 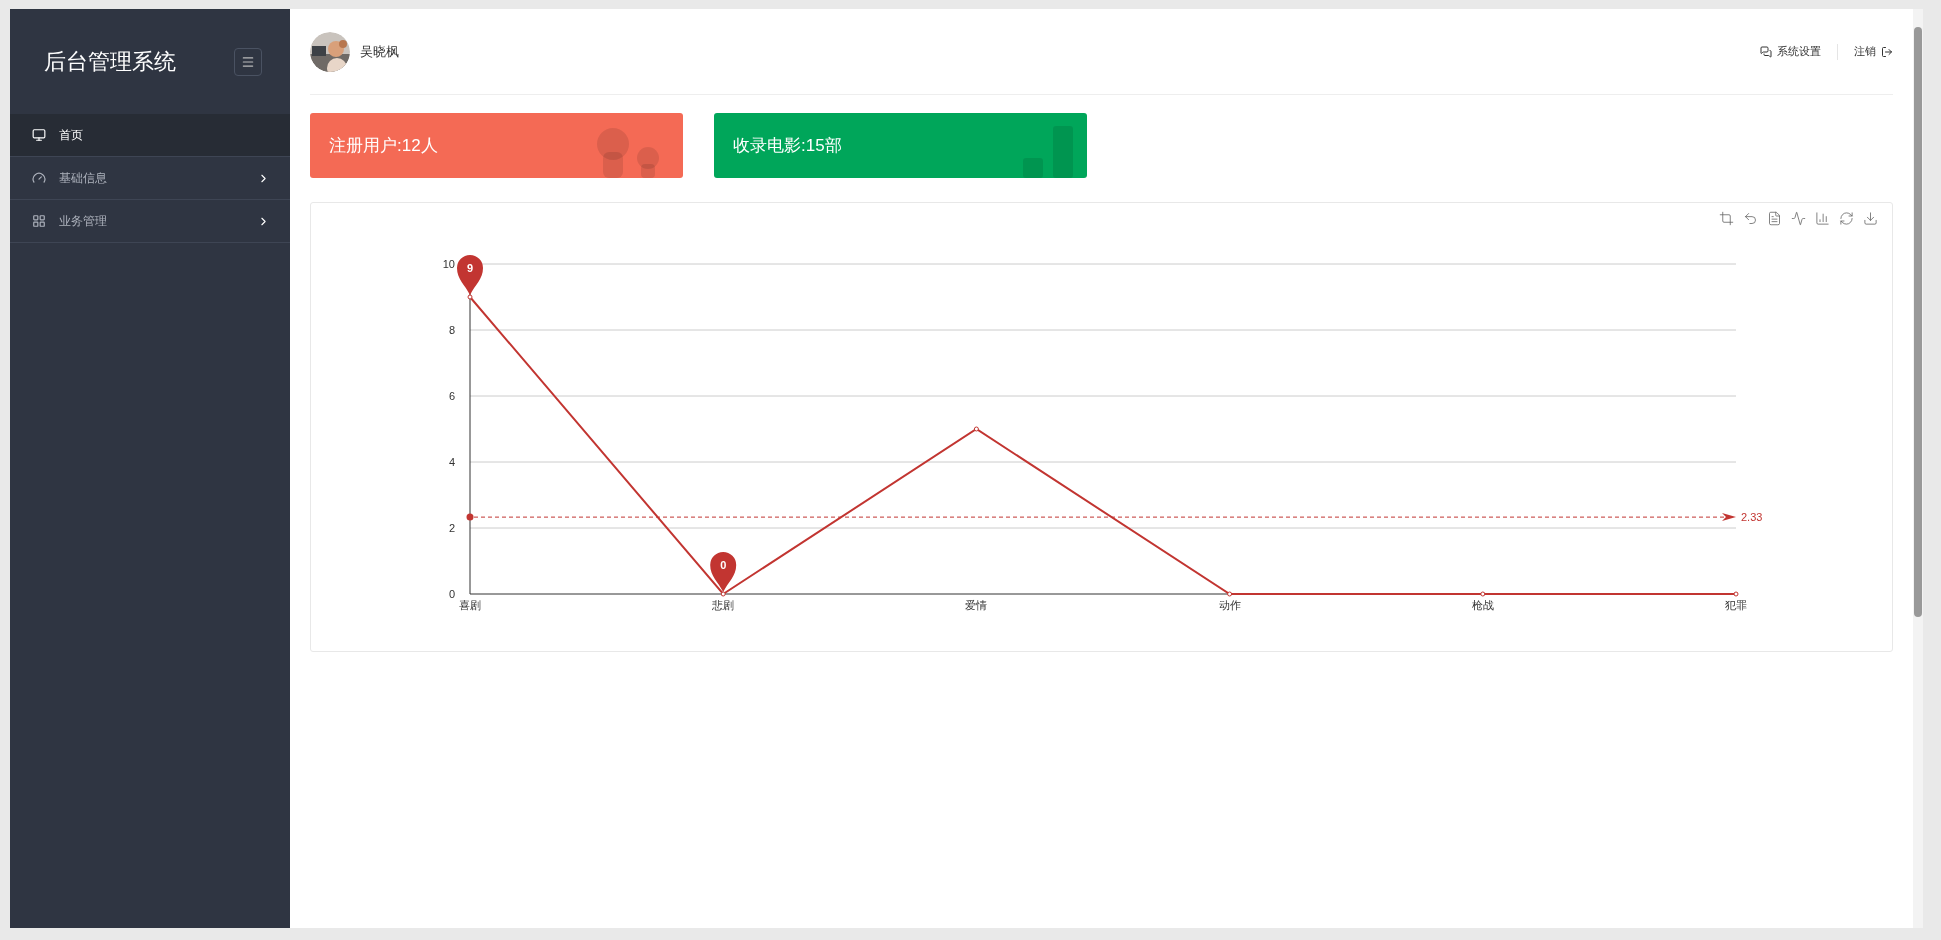 What do you see at coordinates (470, 517) in the screenshot?
I see `line-start-marker` at bounding box center [470, 517].